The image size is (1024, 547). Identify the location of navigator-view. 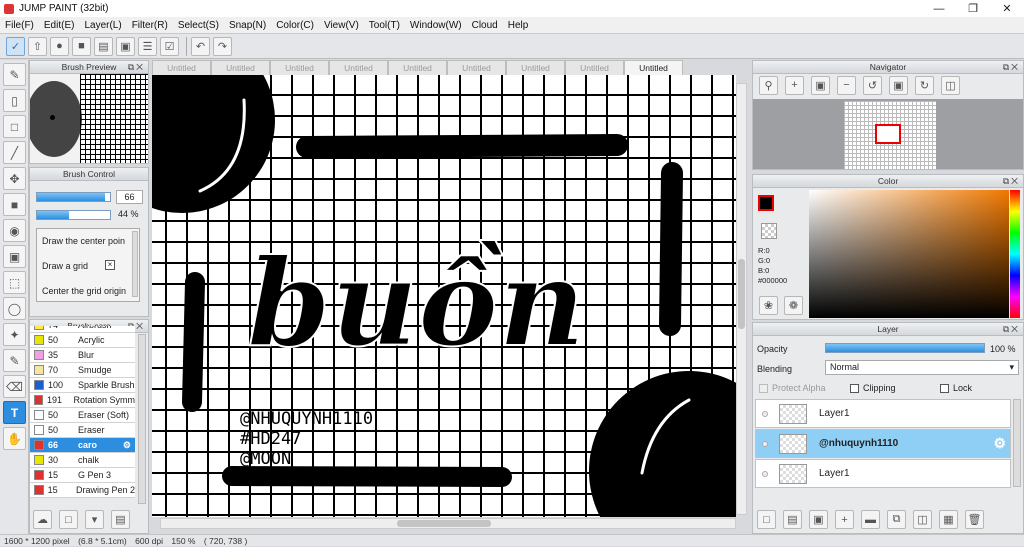
(888, 134).